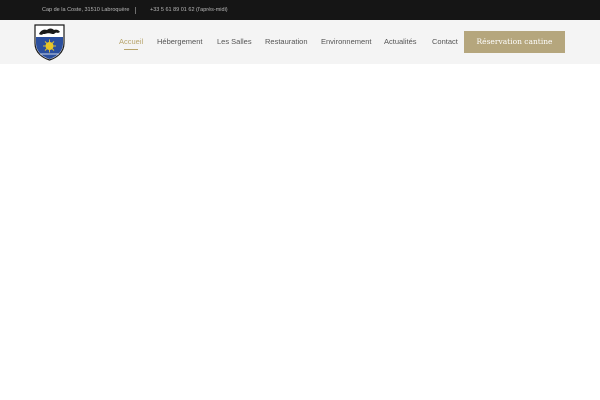  What do you see at coordinates (189, 10) in the screenshot?
I see `phone-link: +33 5 61 89 01 62 (l'après-midi)` at bounding box center [189, 10].